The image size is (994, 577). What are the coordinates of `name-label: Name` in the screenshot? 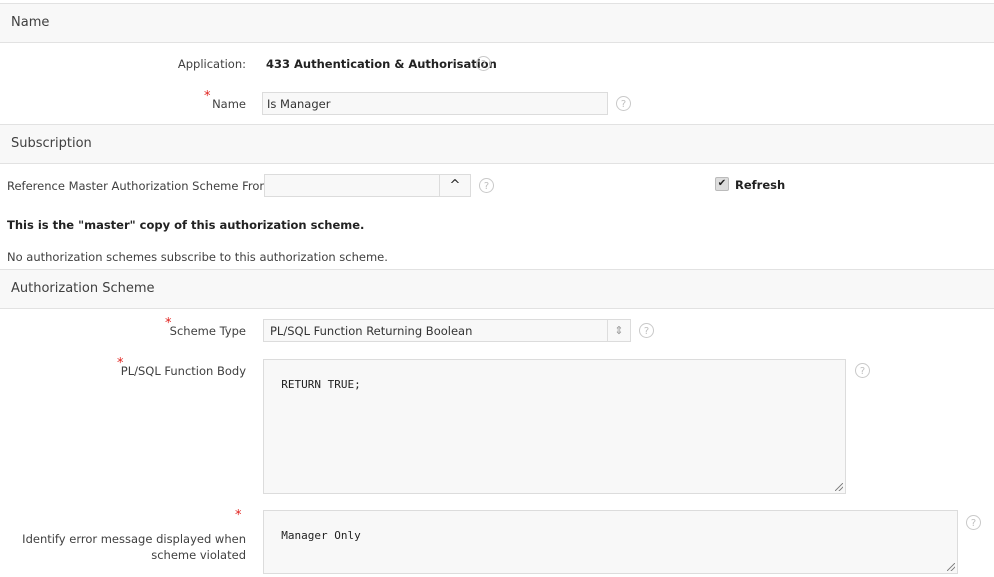 It's located at (229, 104).